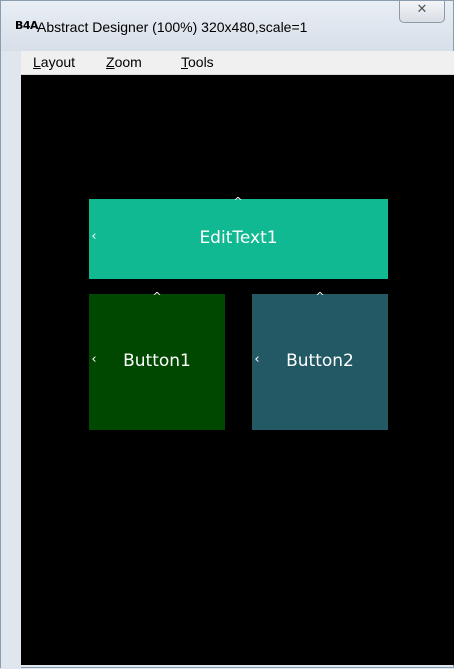 The height and width of the screenshot is (669, 454). I want to click on close-button: ✕, so click(422, 12).